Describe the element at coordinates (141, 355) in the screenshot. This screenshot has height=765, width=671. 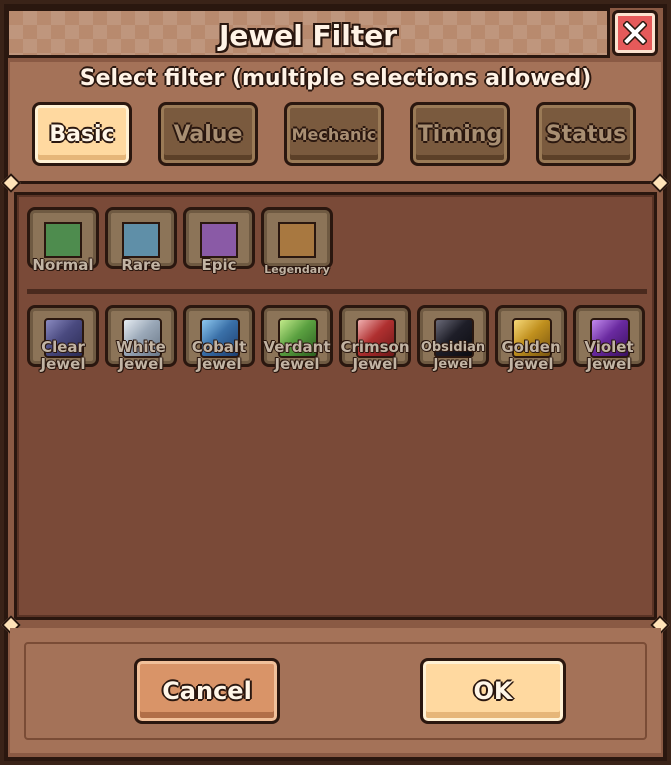
I see `option-label: White Jewel` at that location.